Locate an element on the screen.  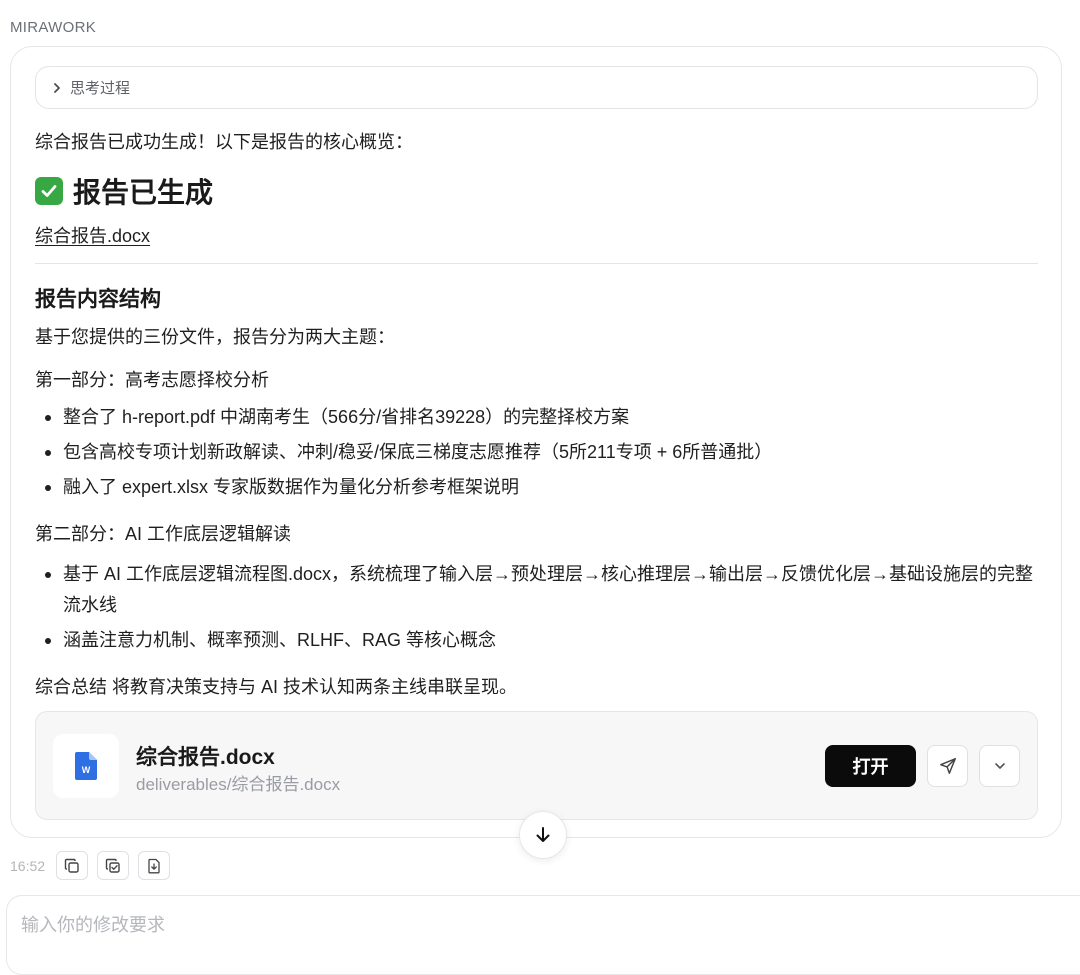
download-icon is located at coordinates (154, 865).